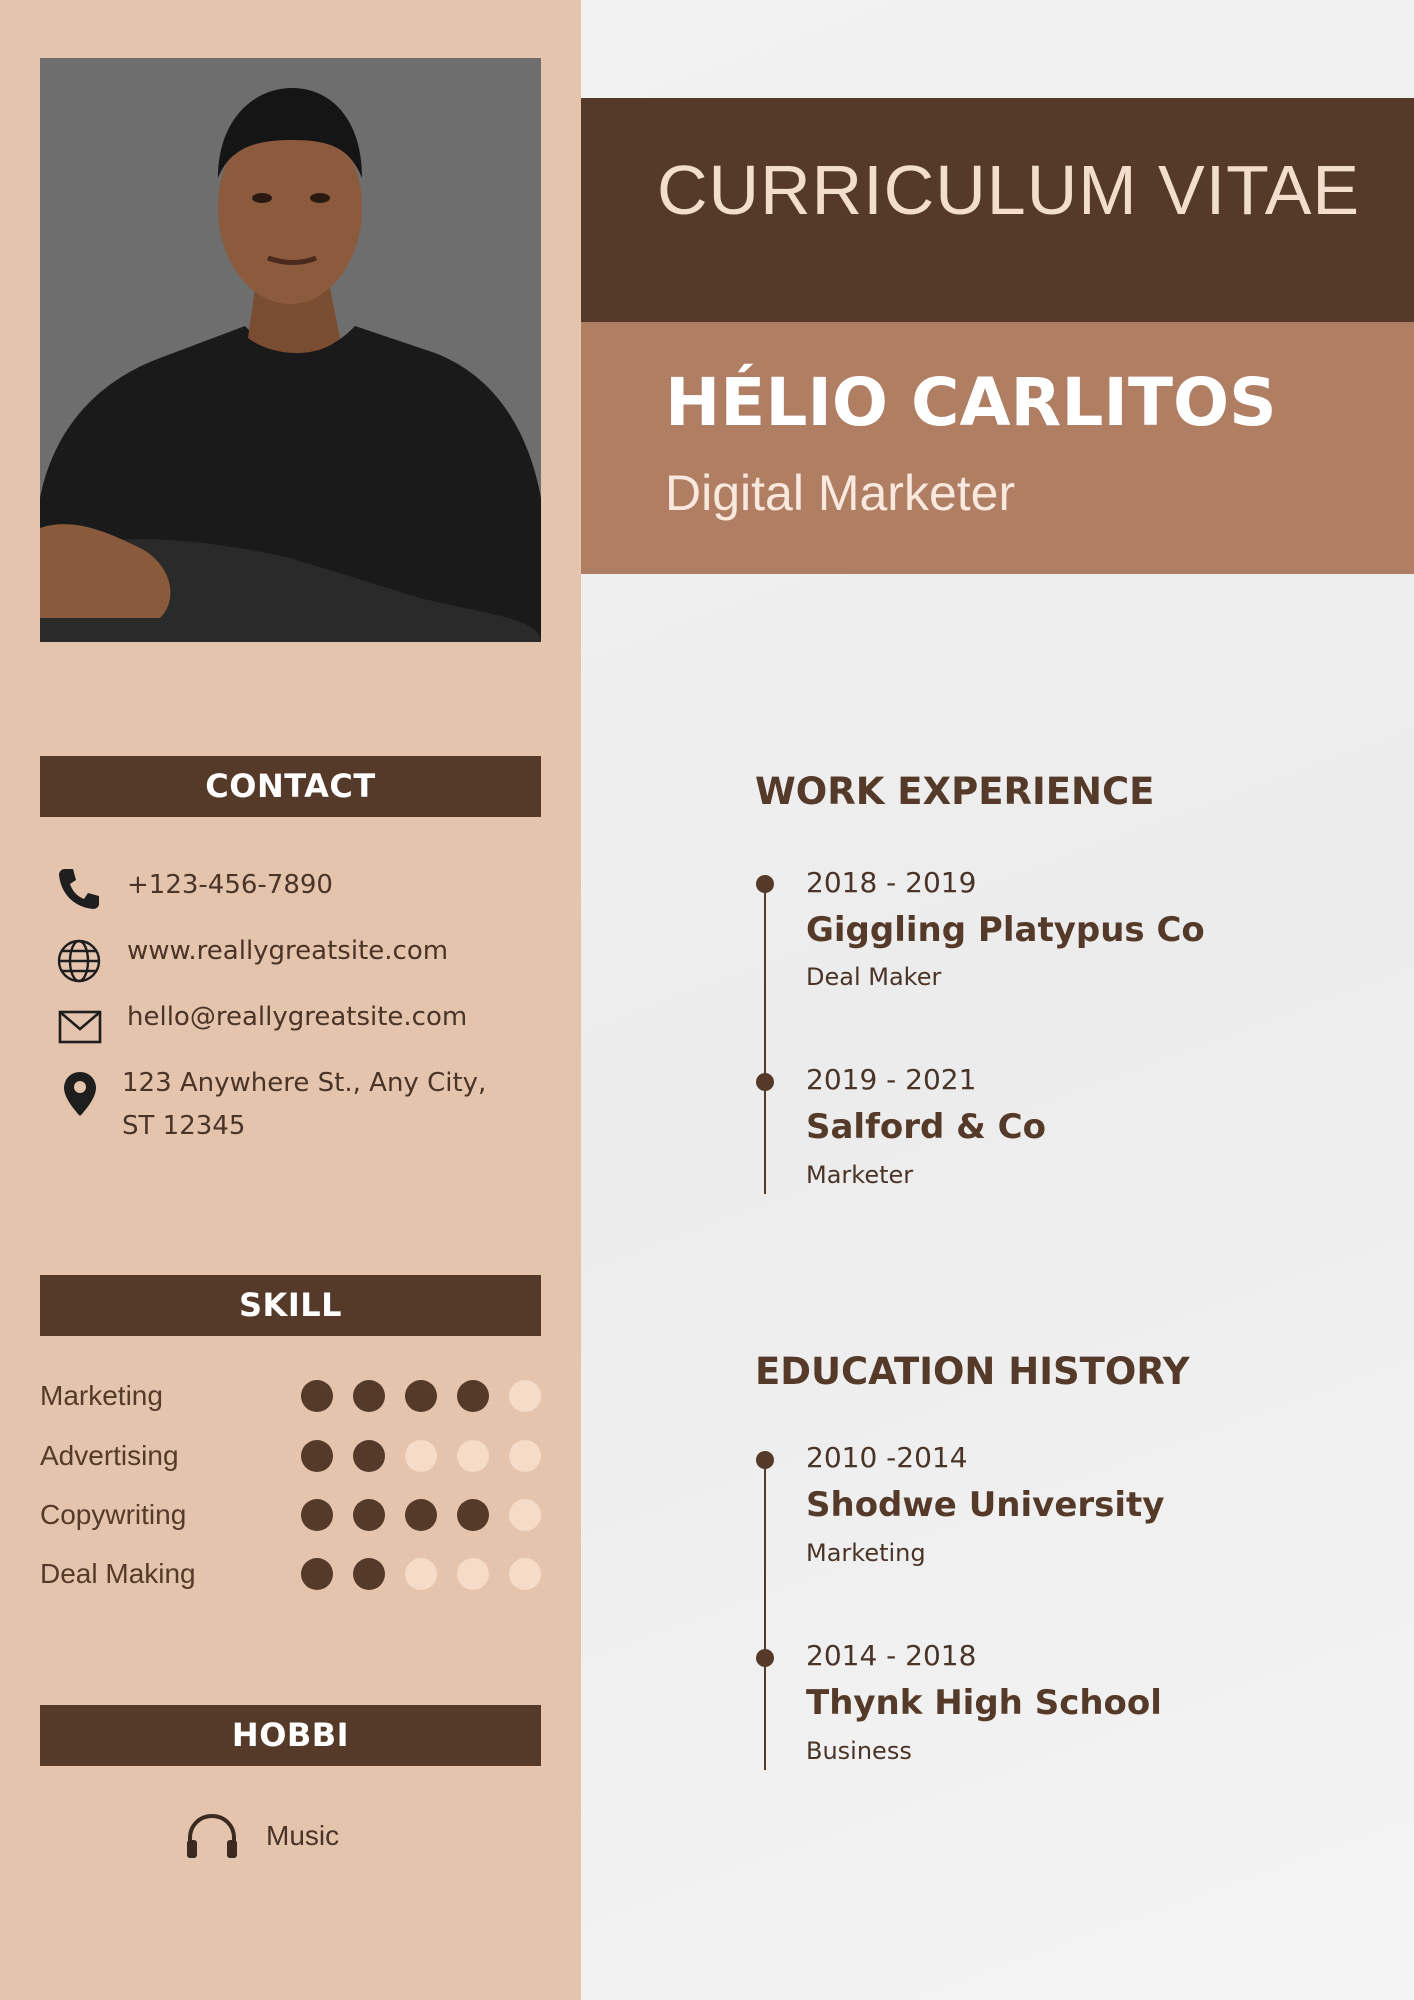  I want to click on education-field: Marketing, so click(866, 1553).